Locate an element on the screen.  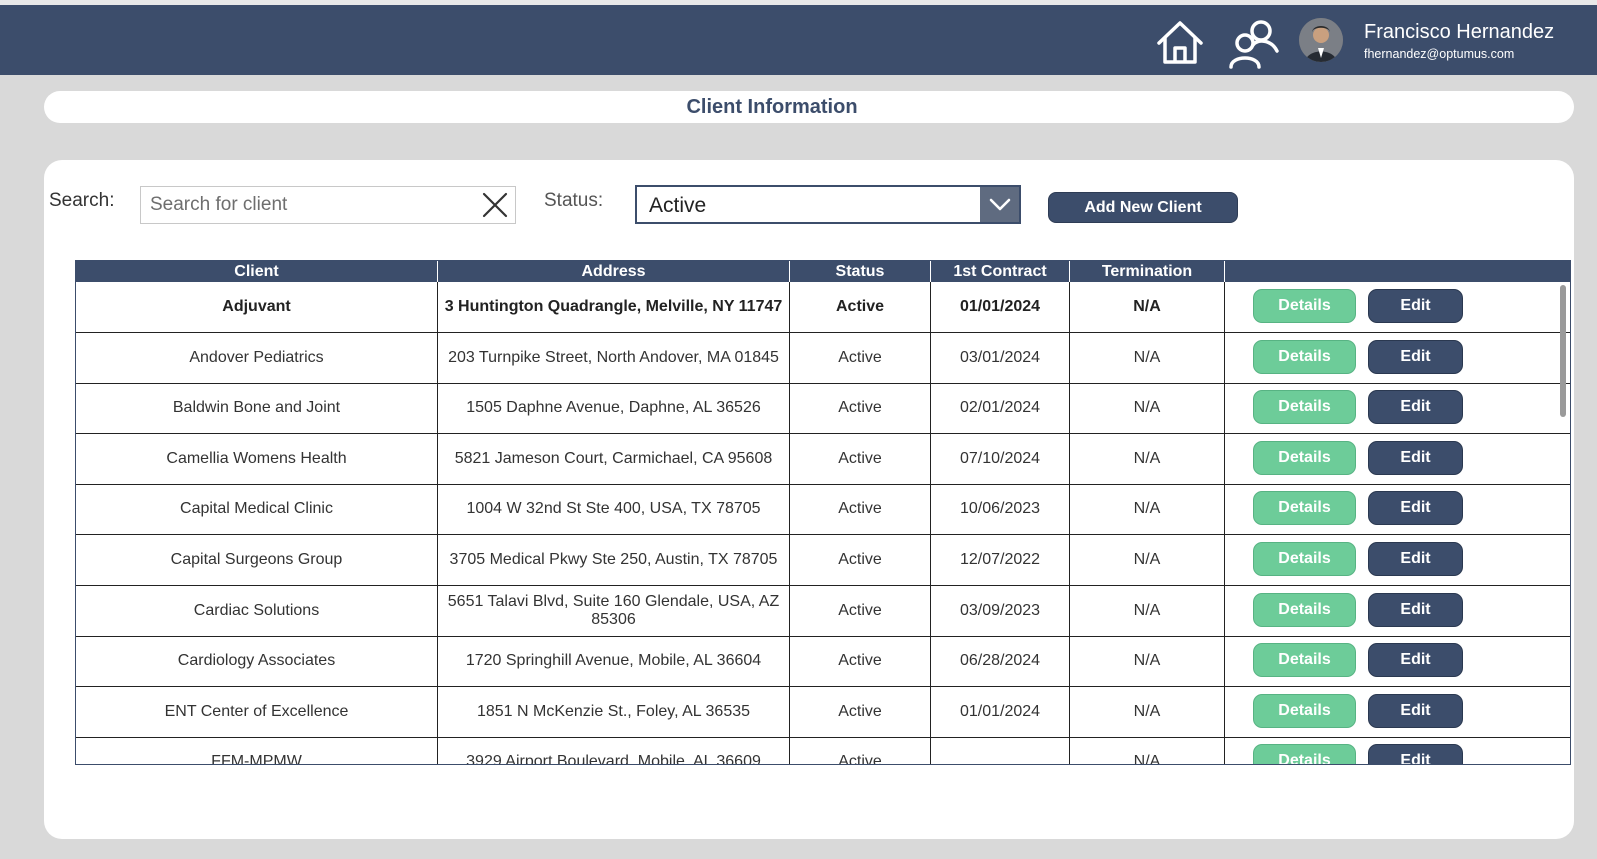
cell-1st-contract: 03/01/2024 is located at coordinates (1000, 357).